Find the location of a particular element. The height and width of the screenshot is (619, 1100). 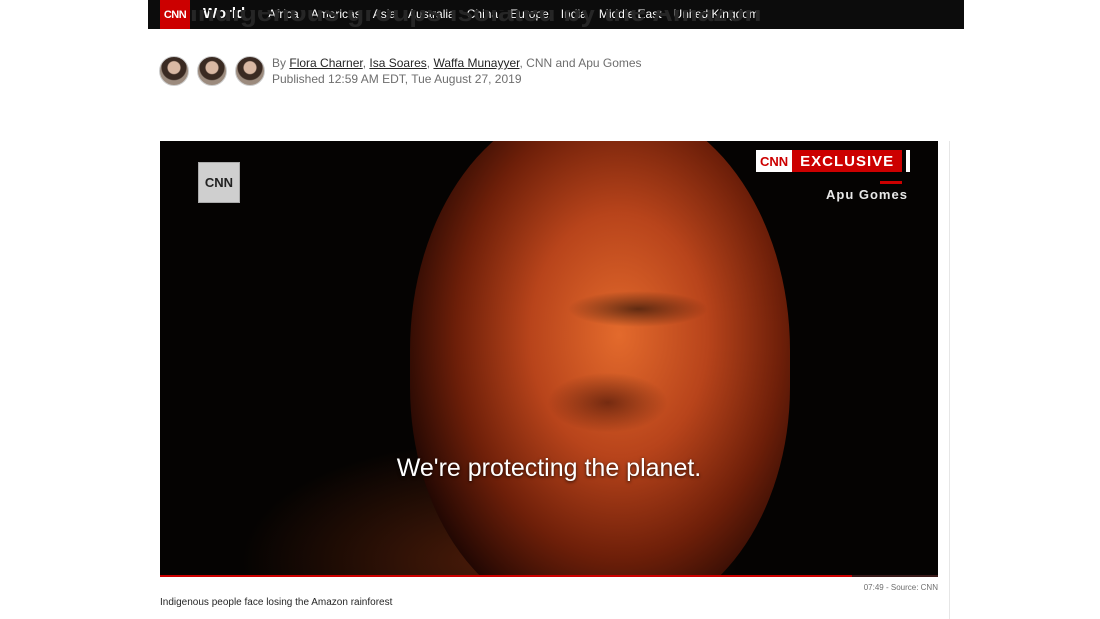

headline-text: Indigenous groups isolated by the Amazon is located at coordinates (476, 18).